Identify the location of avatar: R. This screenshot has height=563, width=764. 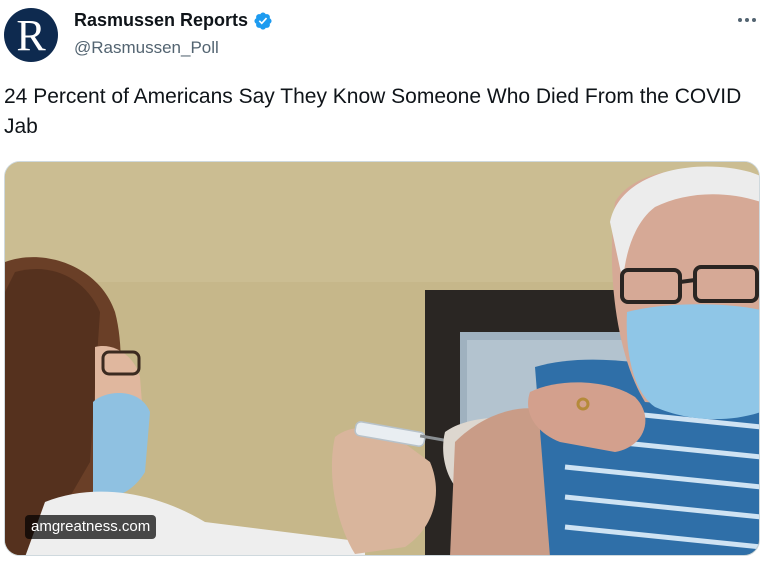
(31, 35).